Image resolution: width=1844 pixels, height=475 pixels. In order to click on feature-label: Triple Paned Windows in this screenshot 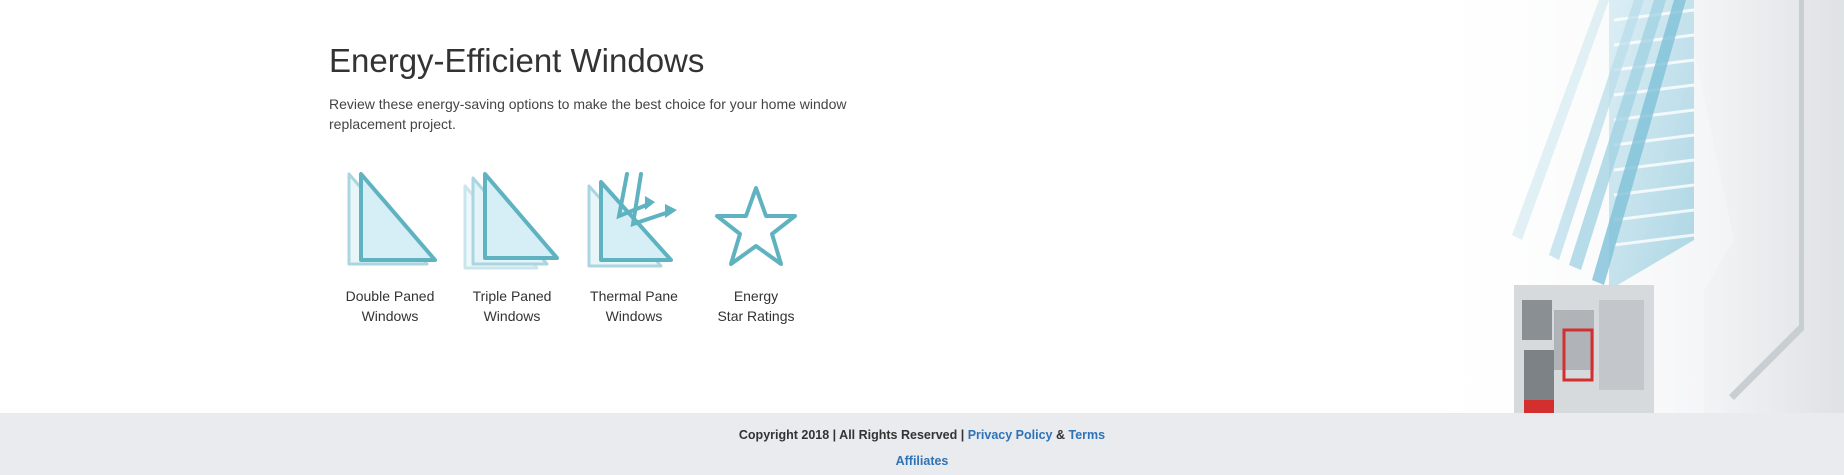, I will do `click(512, 306)`.